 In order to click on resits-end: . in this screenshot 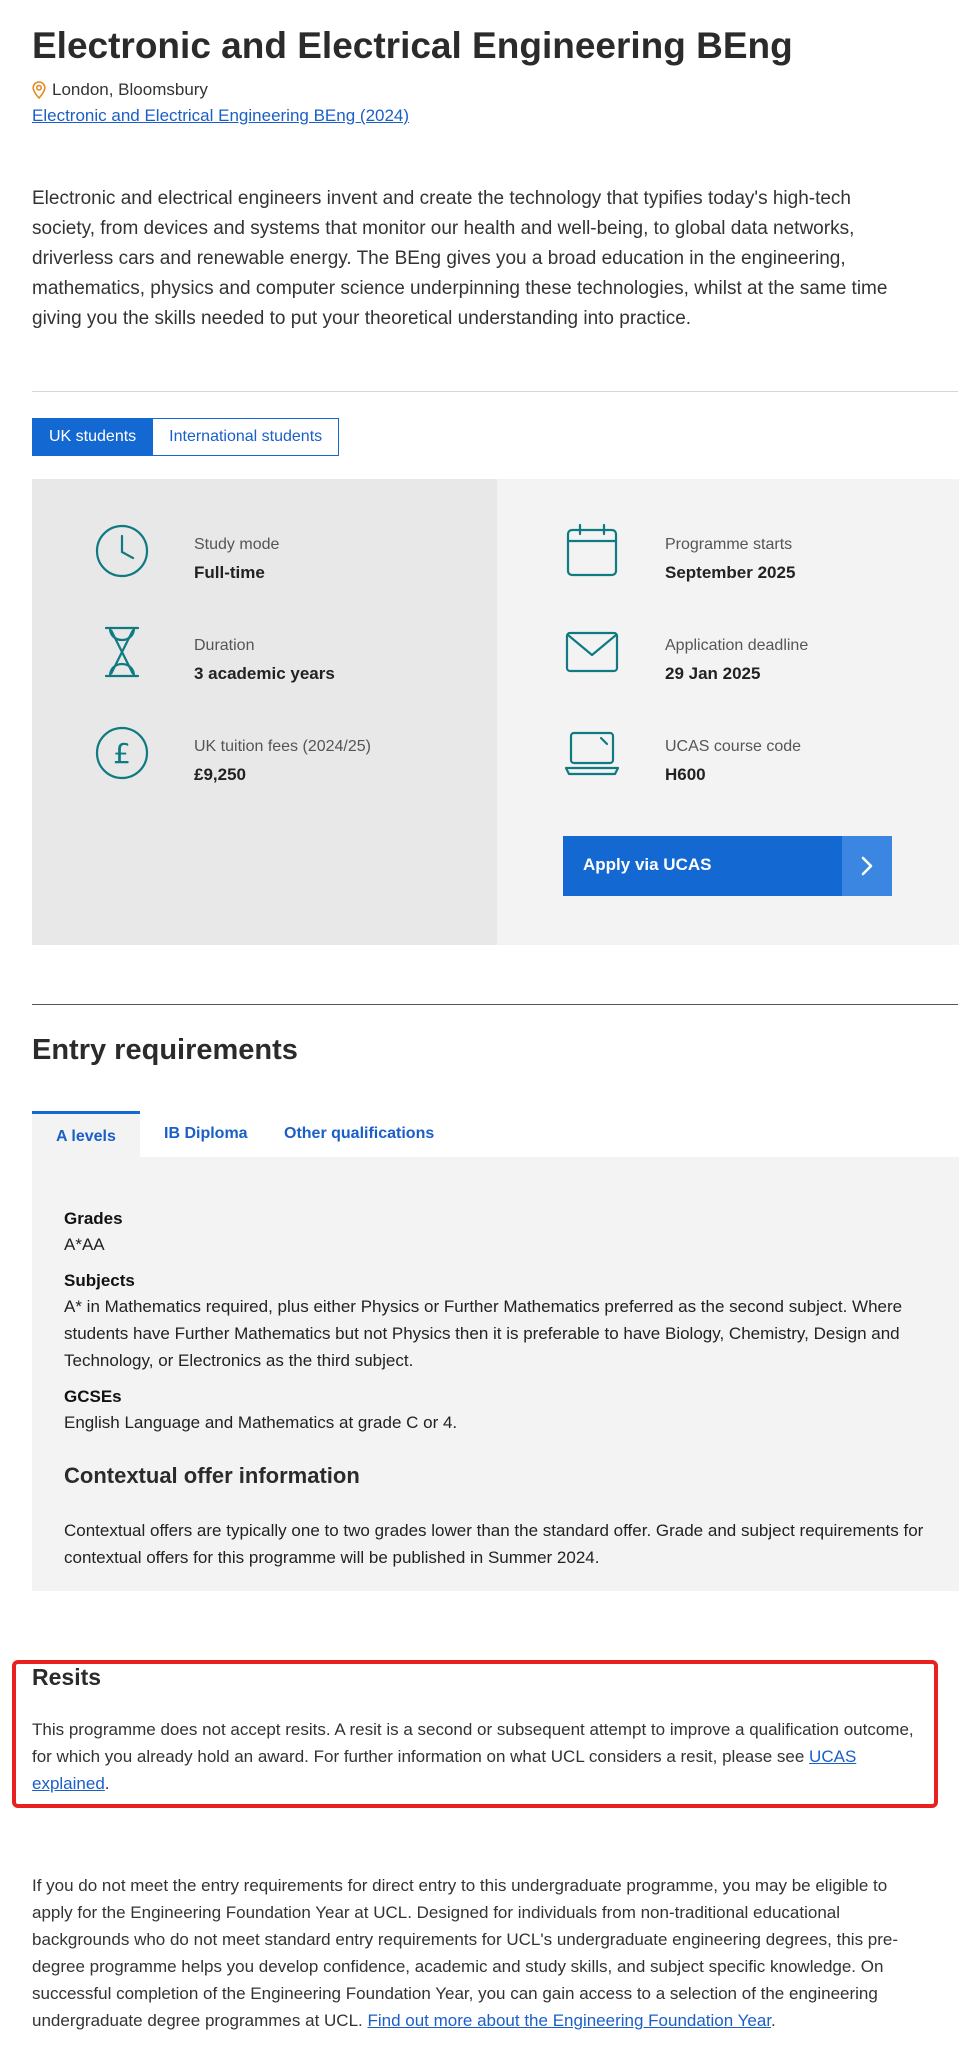, I will do `click(107, 1783)`.